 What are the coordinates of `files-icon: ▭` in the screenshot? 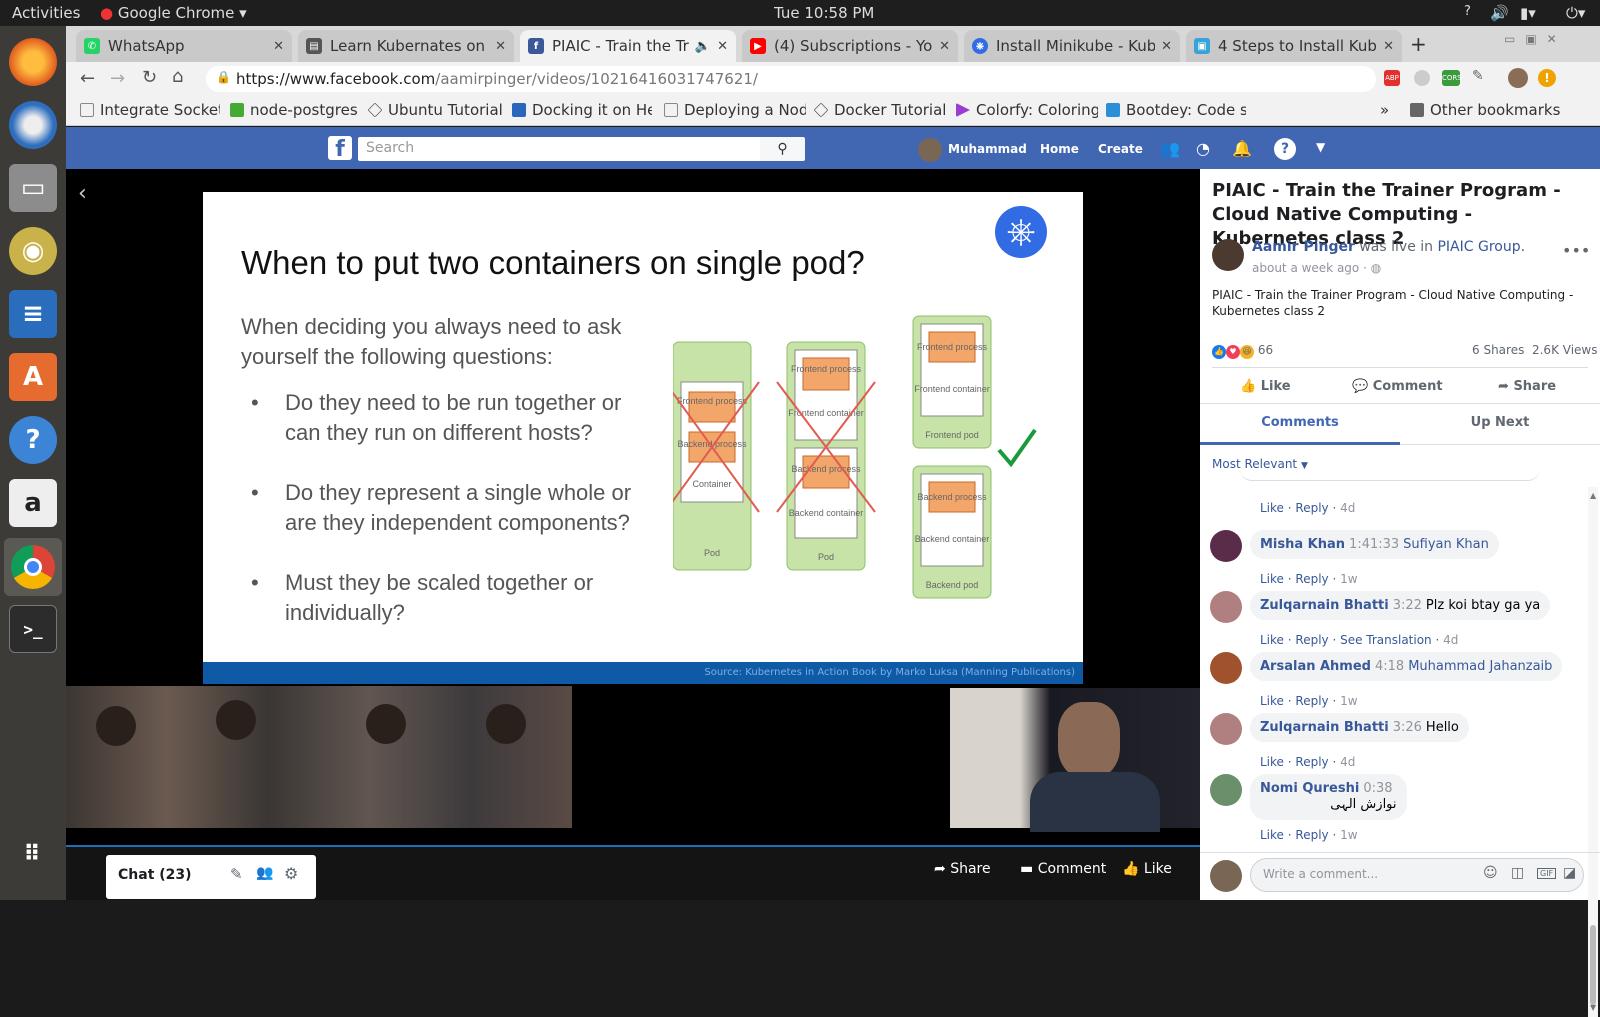 It's located at (33, 188).